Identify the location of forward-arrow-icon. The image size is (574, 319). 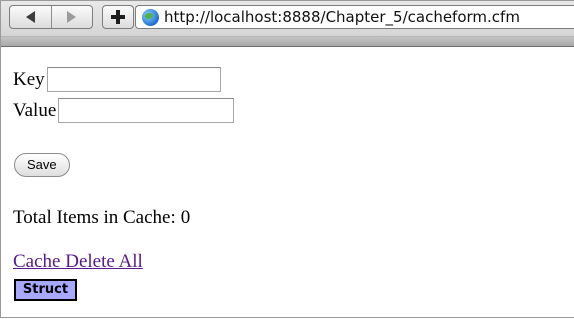
(72, 17).